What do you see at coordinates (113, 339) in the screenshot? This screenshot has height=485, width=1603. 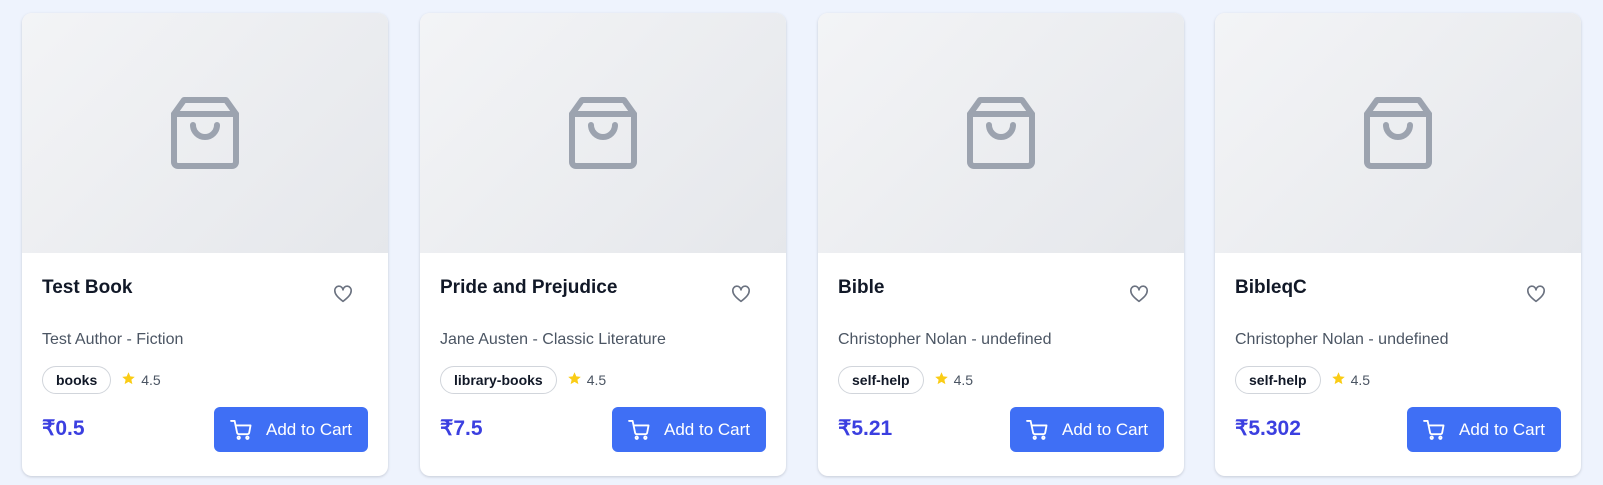 I see `product-author-category: Test Author - Fiction` at bounding box center [113, 339].